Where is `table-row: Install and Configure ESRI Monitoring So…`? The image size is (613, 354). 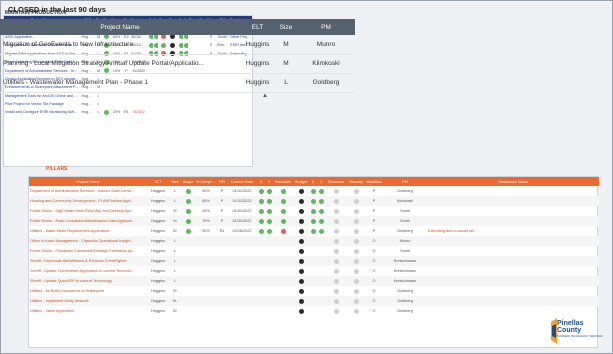
table-row: Install and Configure ESRI Monitoring So… is located at coordinates (128, 112).